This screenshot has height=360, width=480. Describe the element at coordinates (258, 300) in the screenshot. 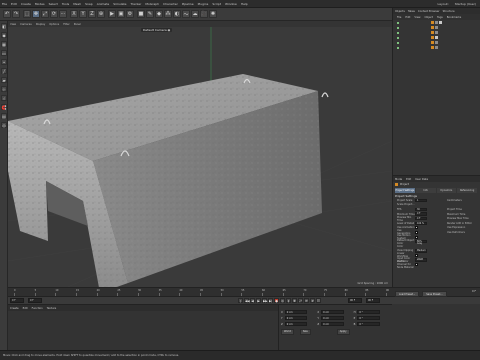

I see `playback-control-icon: ▶` at that location.